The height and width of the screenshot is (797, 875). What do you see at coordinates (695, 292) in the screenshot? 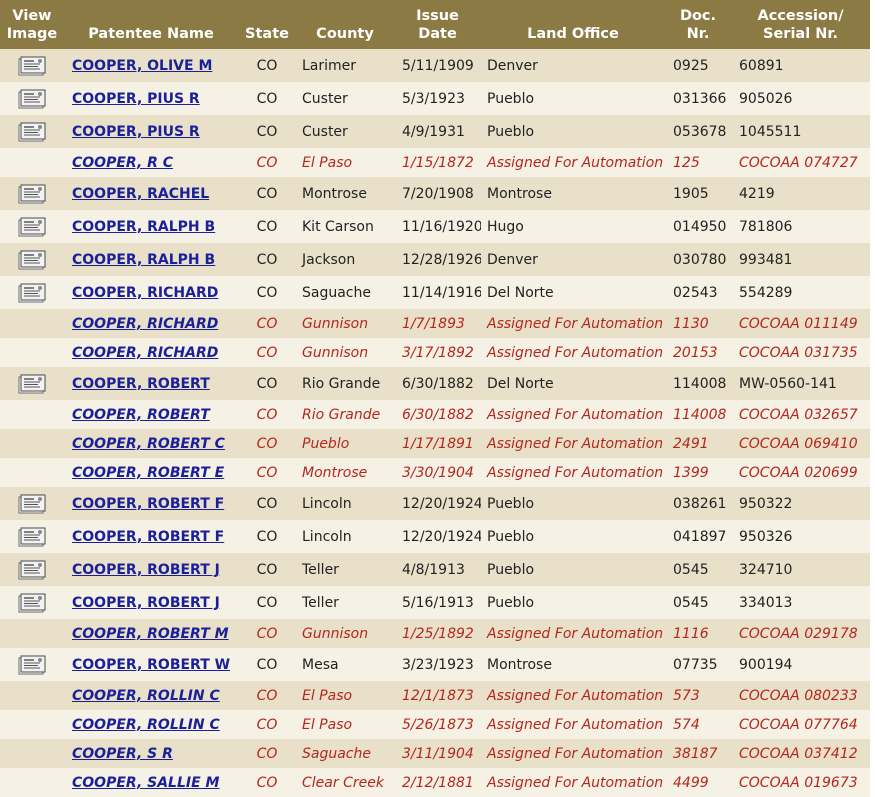
I see `doc-nr-cell: 02543` at bounding box center [695, 292].